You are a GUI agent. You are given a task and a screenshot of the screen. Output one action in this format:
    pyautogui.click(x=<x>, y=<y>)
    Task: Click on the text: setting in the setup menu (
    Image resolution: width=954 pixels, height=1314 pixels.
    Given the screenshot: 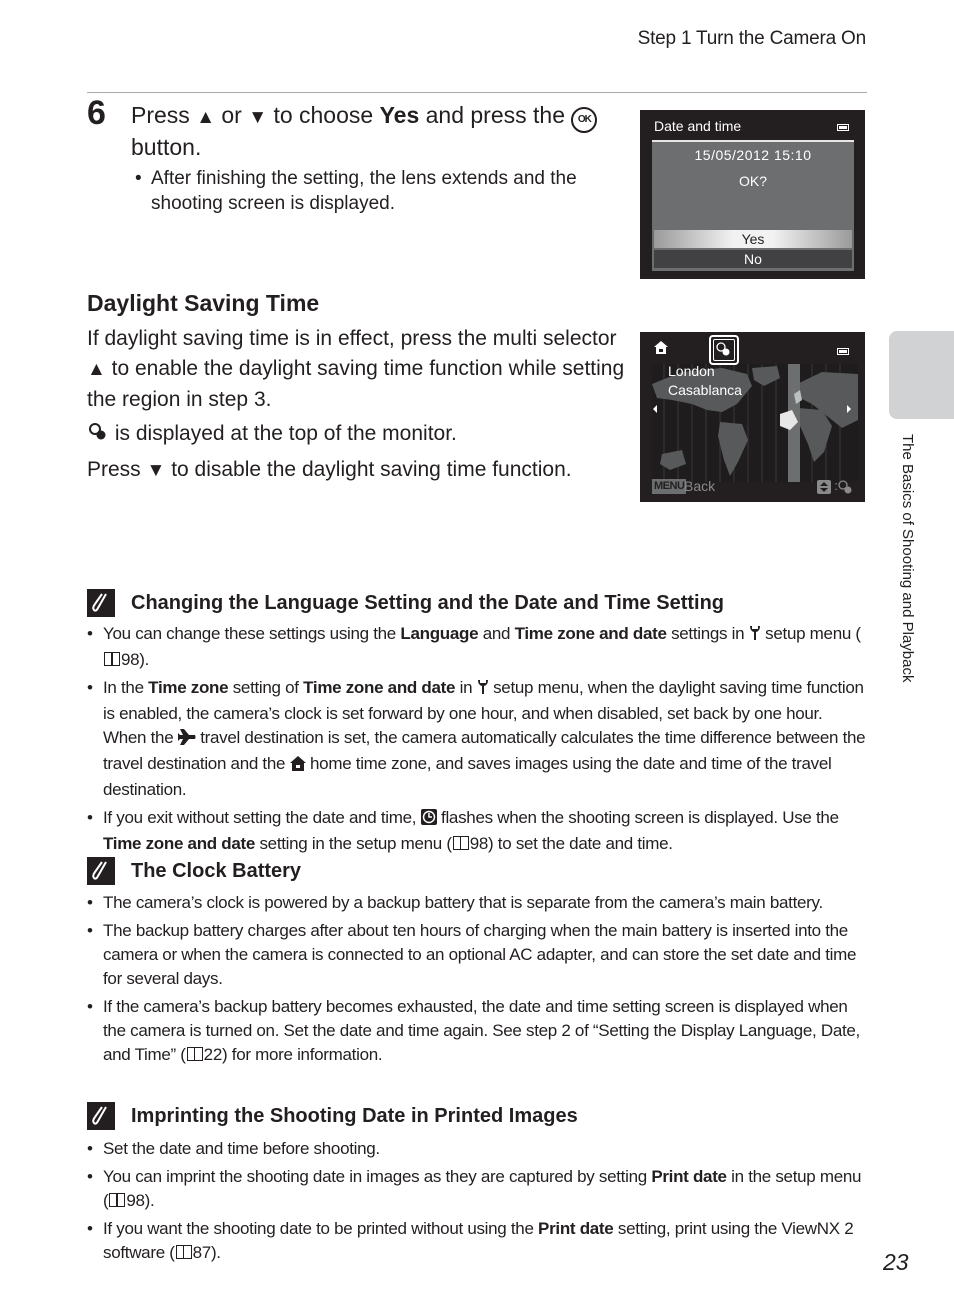 What is the action you would take?
    pyautogui.click(x=353, y=843)
    